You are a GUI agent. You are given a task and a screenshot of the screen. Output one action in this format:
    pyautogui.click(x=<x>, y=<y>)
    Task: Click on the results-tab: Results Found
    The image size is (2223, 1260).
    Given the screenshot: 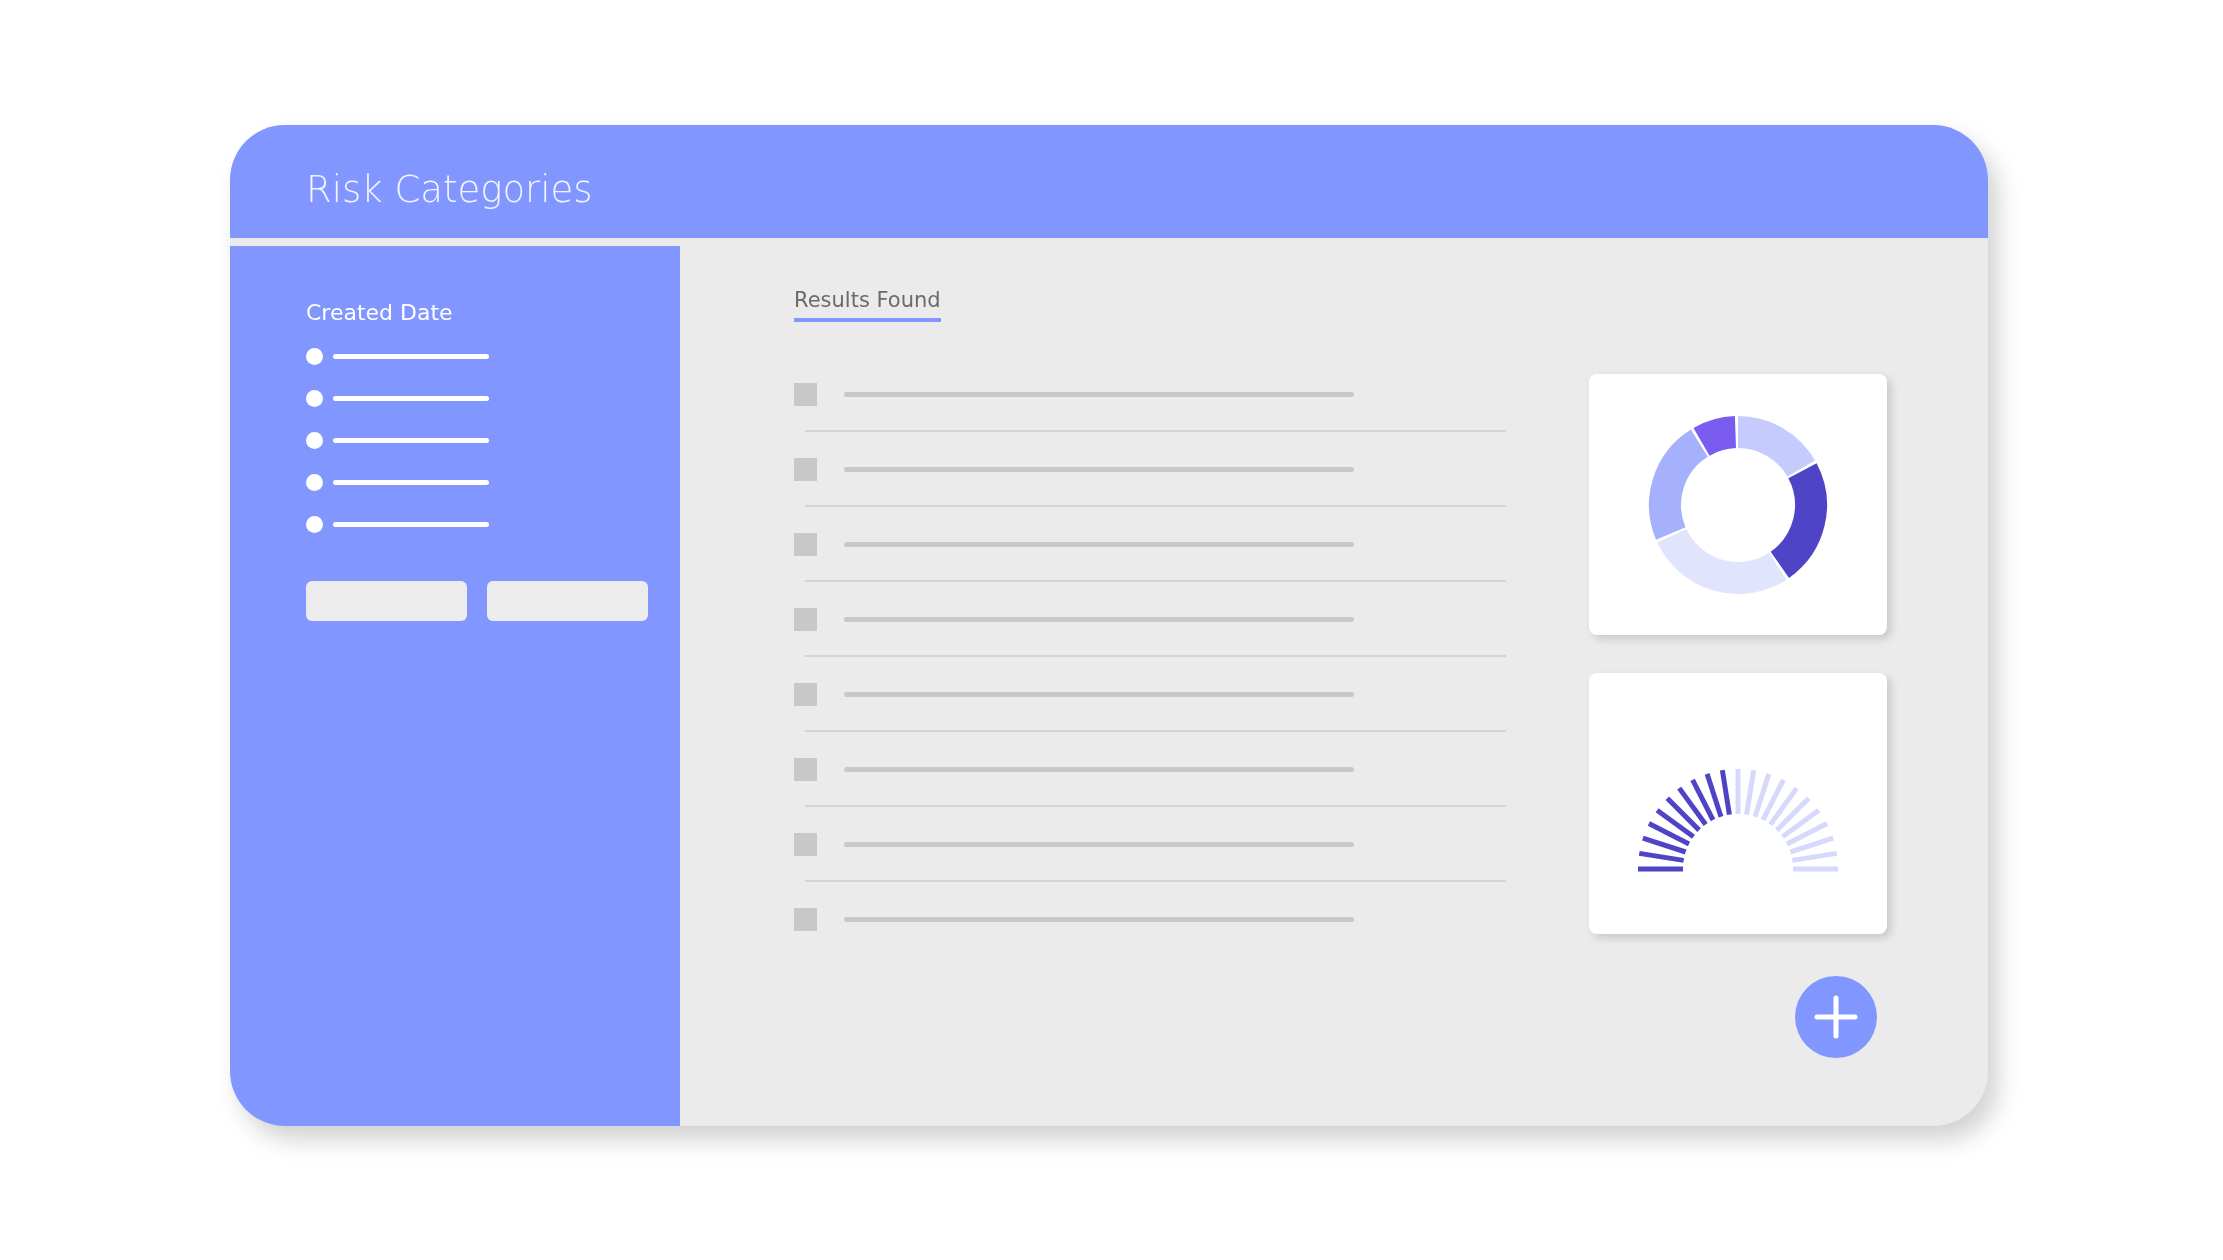 What is the action you would take?
    pyautogui.click(x=867, y=304)
    